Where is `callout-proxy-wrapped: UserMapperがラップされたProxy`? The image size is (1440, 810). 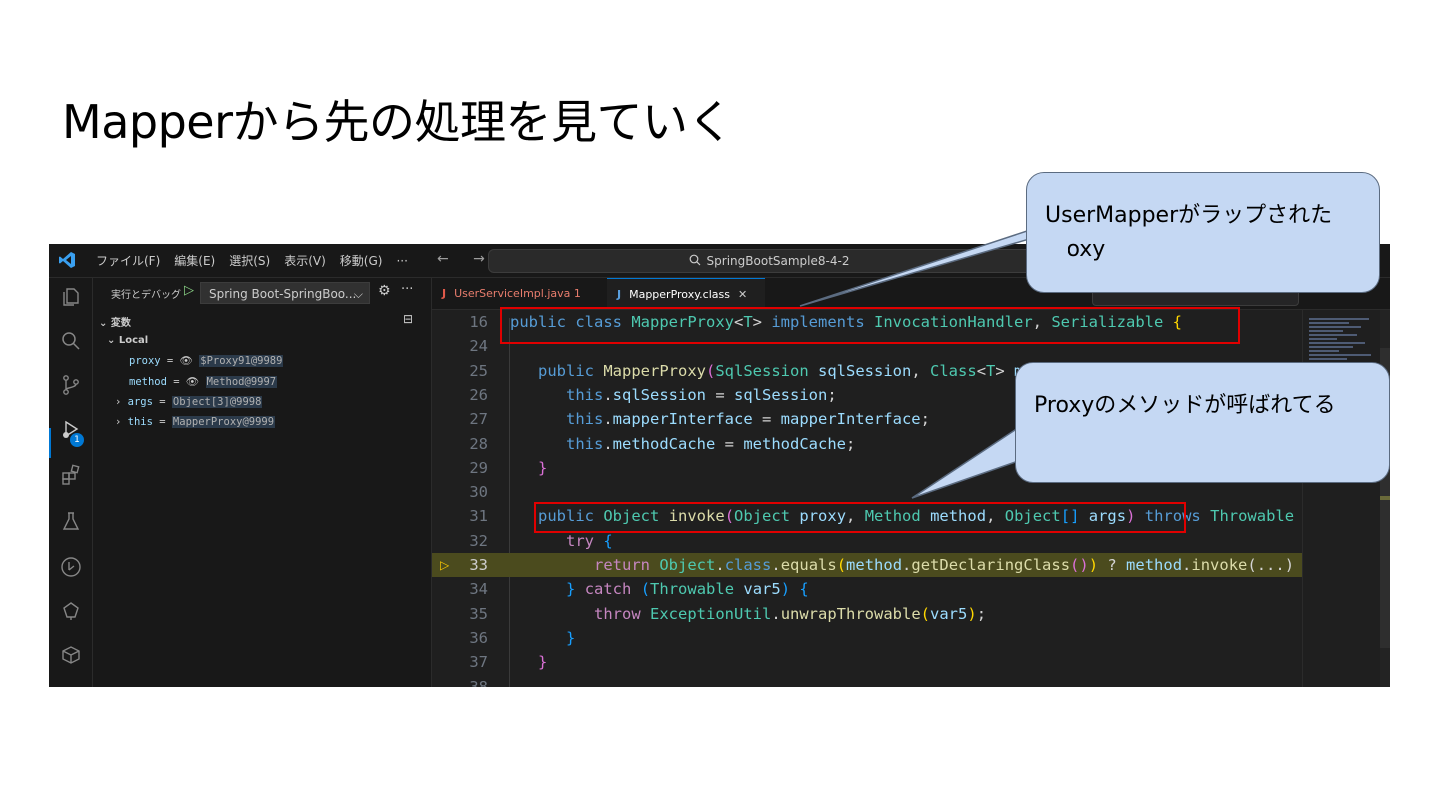
callout-proxy-wrapped: UserMapperがラップされたProxy is located at coordinates (1203, 232).